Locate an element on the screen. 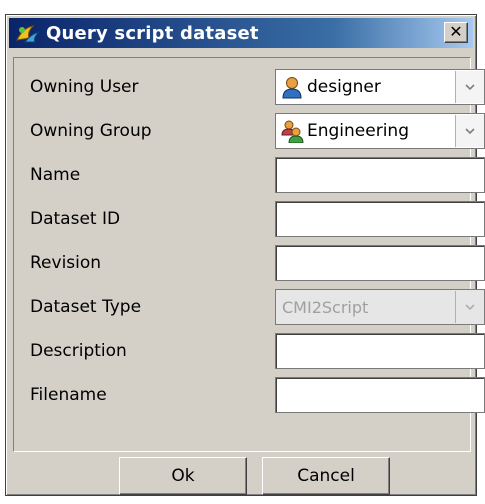 The width and height of the screenshot is (485, 504). filename-input is located at coordinates (380, 395).